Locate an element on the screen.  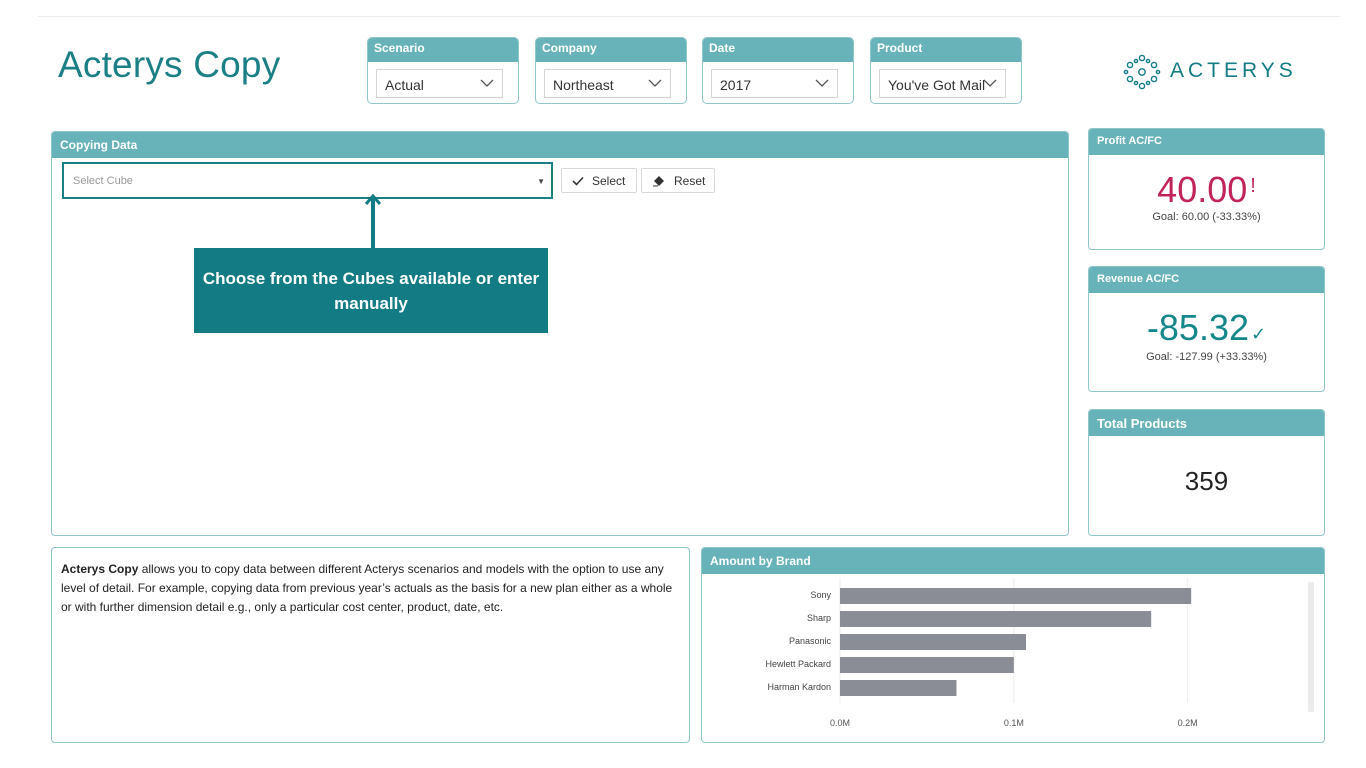
company-slicer: Company Northeast is located at coordinates (611, 70).